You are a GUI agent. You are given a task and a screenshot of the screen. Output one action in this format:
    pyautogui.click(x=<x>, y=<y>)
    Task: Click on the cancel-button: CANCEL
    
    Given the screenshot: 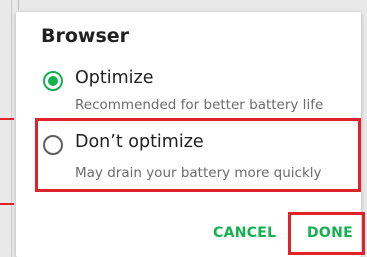 What is the action you would take?
    pyautogui.click(x=244, y=233)
    